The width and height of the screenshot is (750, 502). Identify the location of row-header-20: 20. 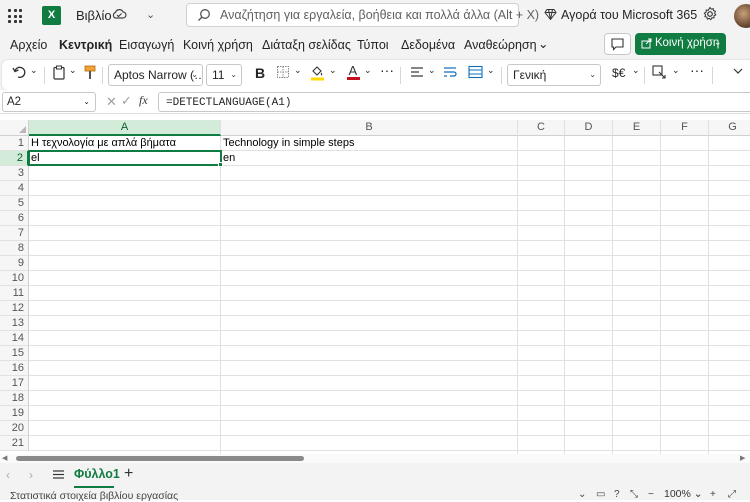
(14, 428).